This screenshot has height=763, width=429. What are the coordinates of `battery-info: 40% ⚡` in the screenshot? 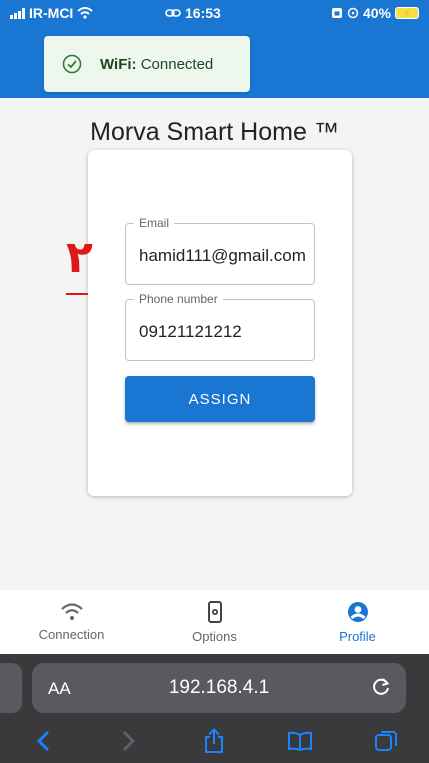 It's located at (375, 13).